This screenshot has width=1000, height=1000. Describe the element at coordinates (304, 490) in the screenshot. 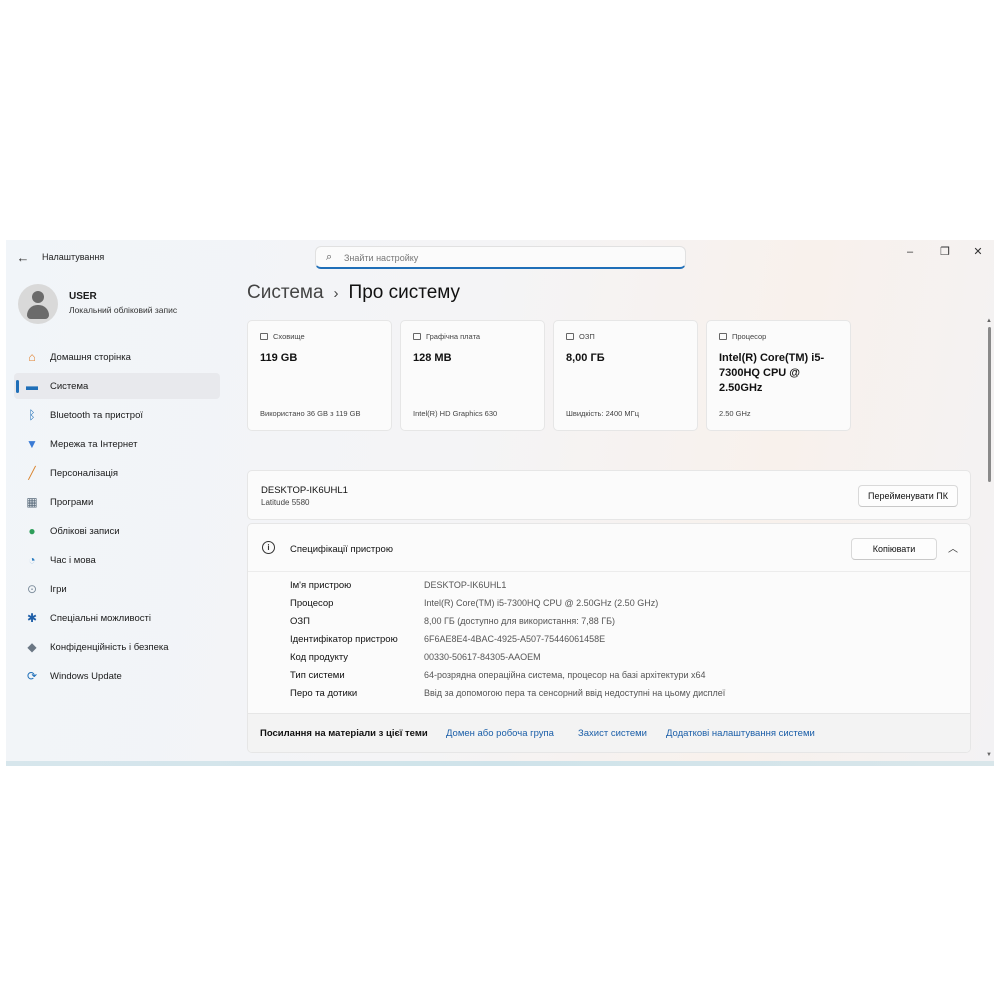

I see `pc-name: DESKTOP-IK6UHL1` at that location.